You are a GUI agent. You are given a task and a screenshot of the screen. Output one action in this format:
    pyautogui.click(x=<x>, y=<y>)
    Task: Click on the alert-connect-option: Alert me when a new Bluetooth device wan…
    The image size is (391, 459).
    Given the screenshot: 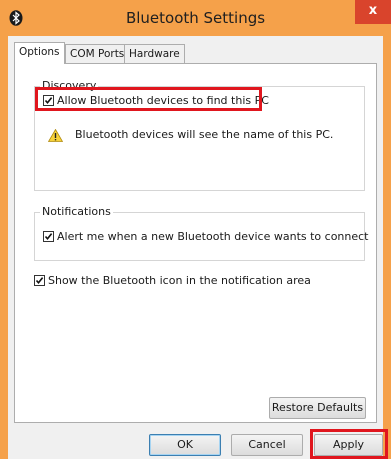 What is the action you would take?
    pyautogui.click(x=206, y=236)
    